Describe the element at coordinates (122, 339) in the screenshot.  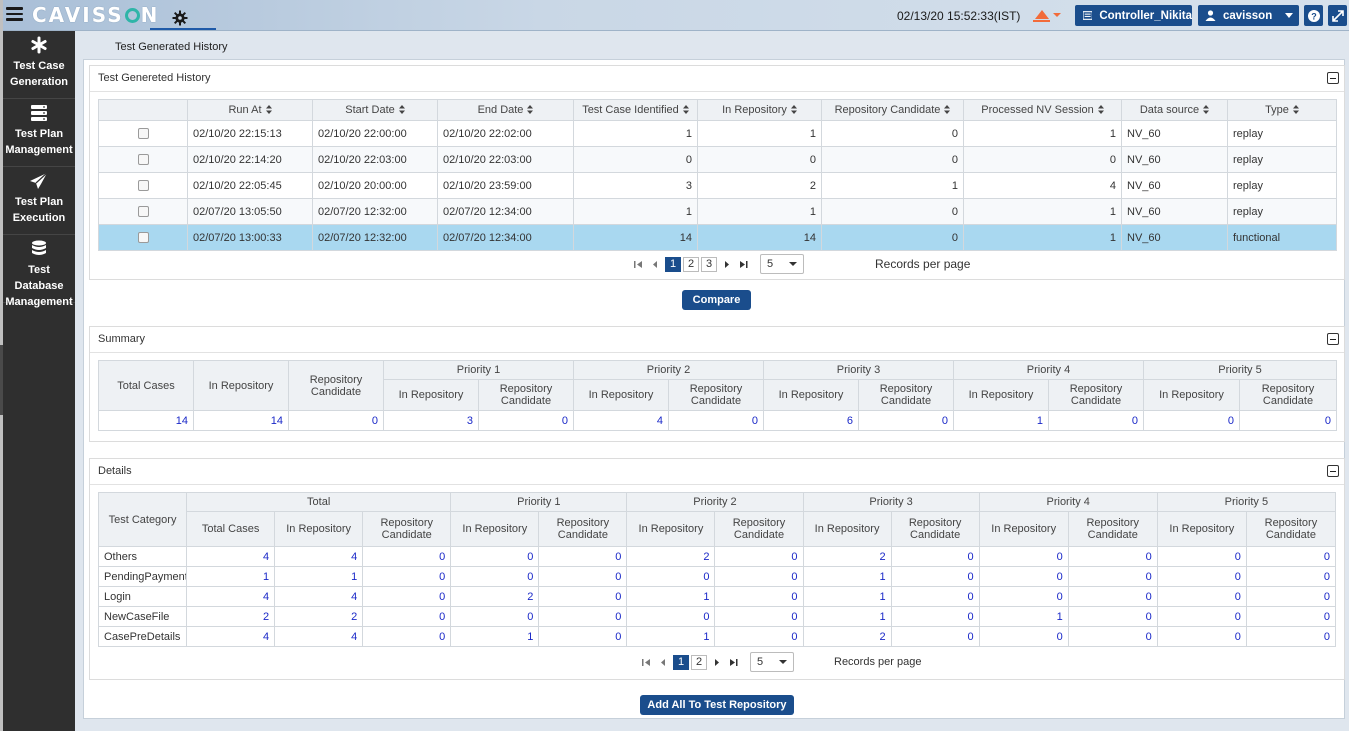
I see `summary-title: Summary` at that location.